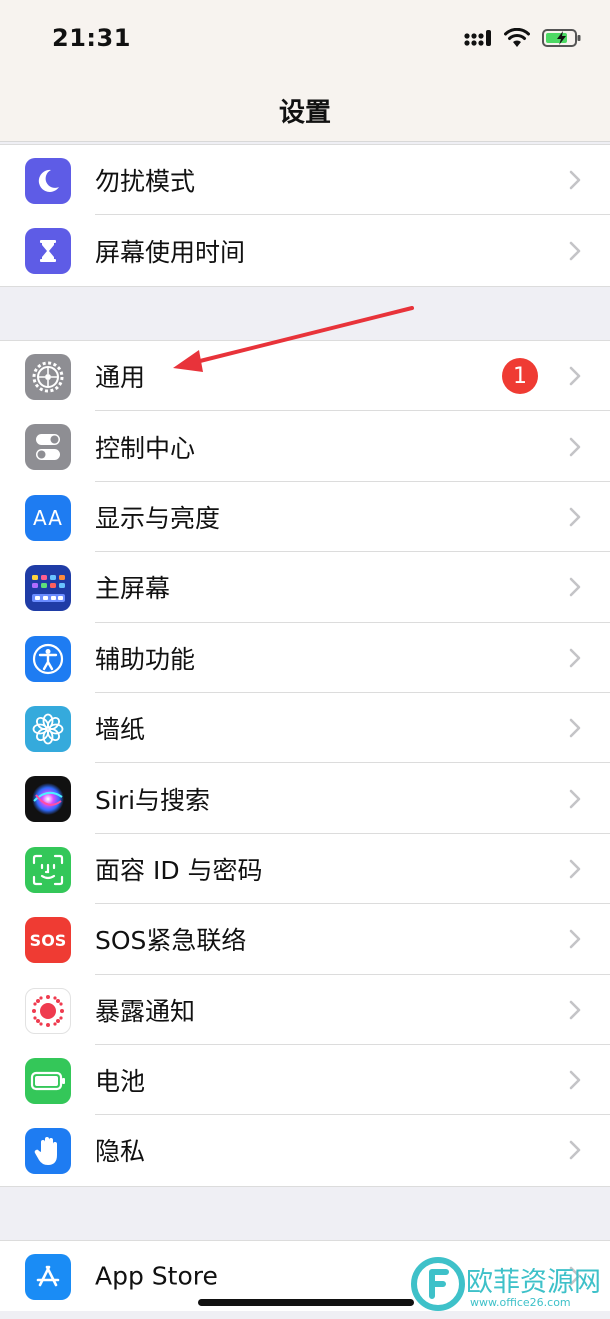 The width and height of the screenshot is (610, 1319). I want to click on watermark: 欧菲资源网 www.office26.com, so click(509, 1284).